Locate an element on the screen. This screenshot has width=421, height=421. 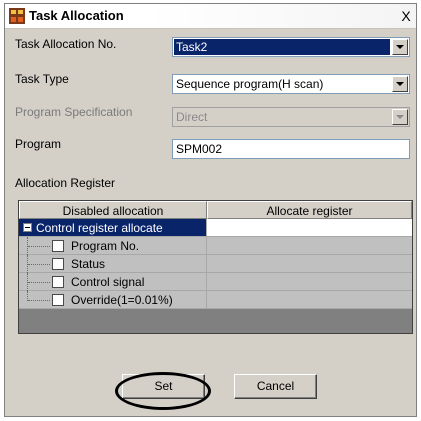
tree-item-label: Status is located at coordinates (88, 264).